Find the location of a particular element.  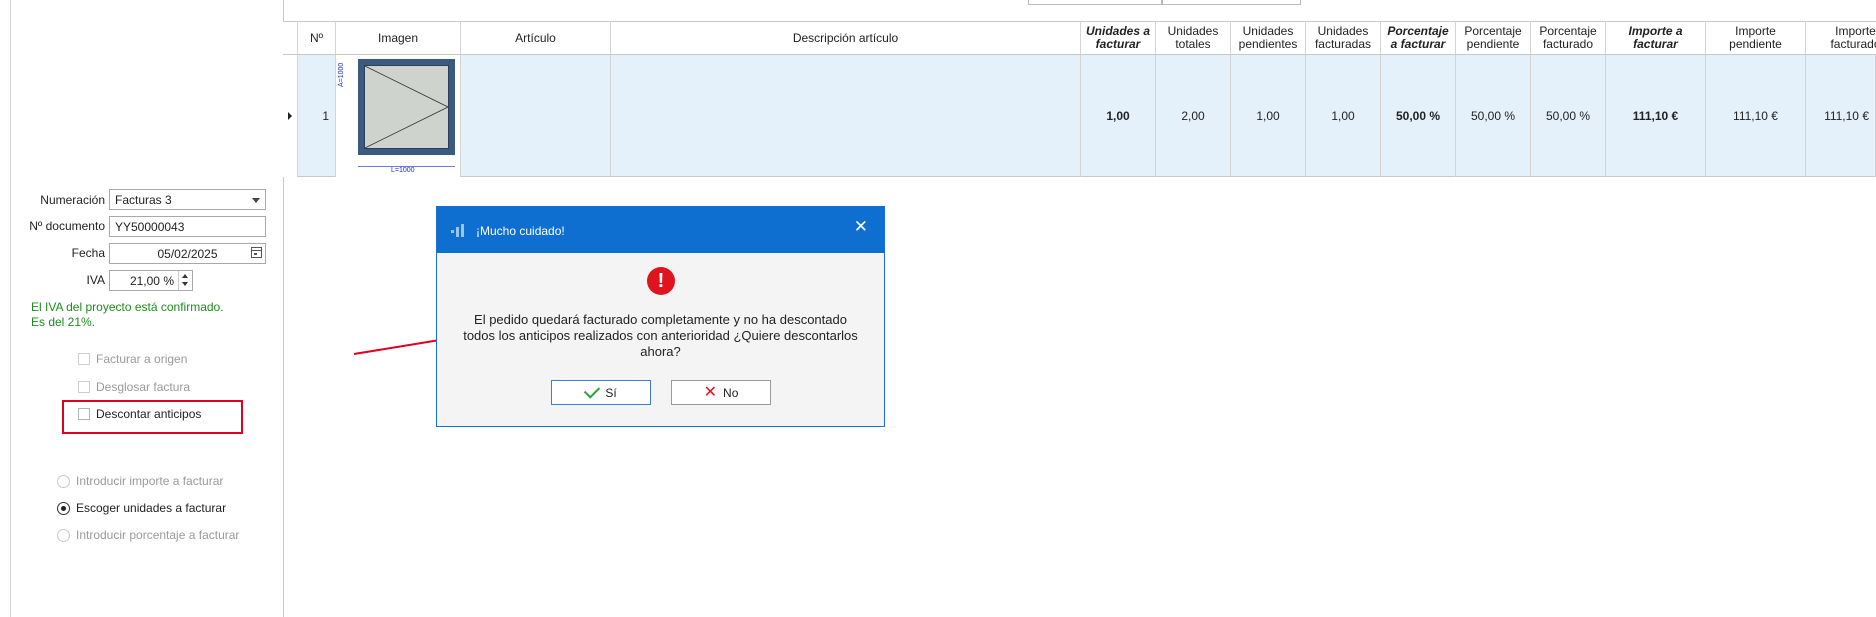

cell-unidades-facturadas: 1,00 is located at coordinates (1343, 116).